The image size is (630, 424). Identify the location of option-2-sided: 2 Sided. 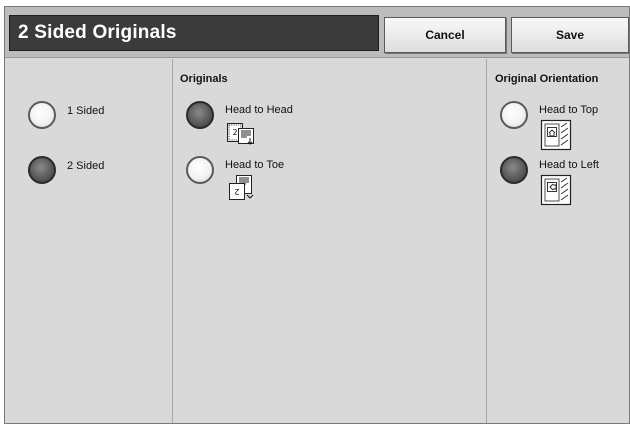
(88, 172).